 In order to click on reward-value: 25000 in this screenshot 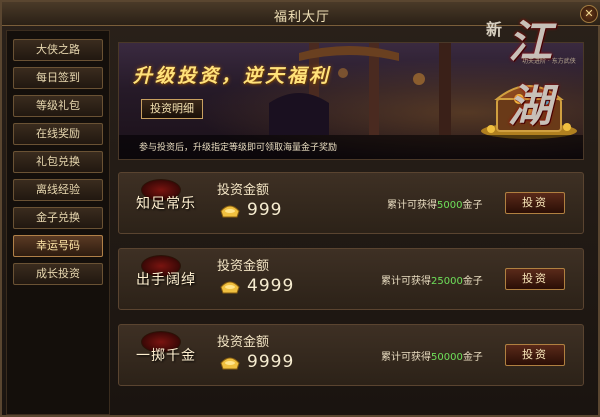, I will do `click(447, 281)`.